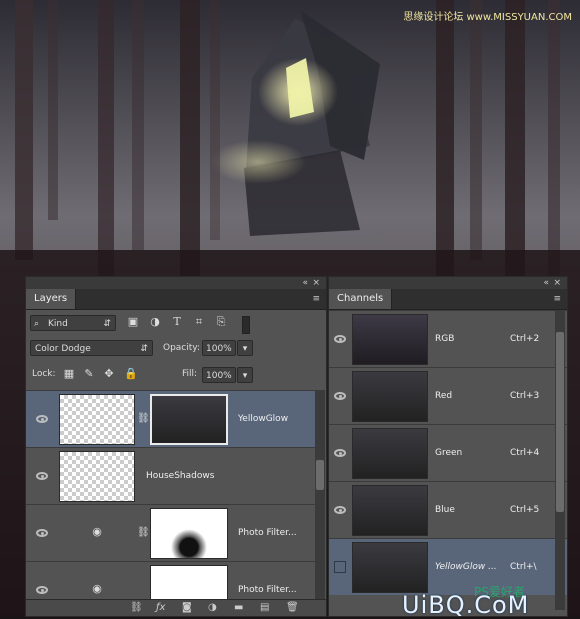 The width and height of the screenshot is (580, 619). What do you see at coordinates (176, 607) in the screenshot?
I see `layers-bottom-toolbar: ⛓ ƒx ◙ ◑ ▬ ▤ 🗑` at bounding box center [176, 607].